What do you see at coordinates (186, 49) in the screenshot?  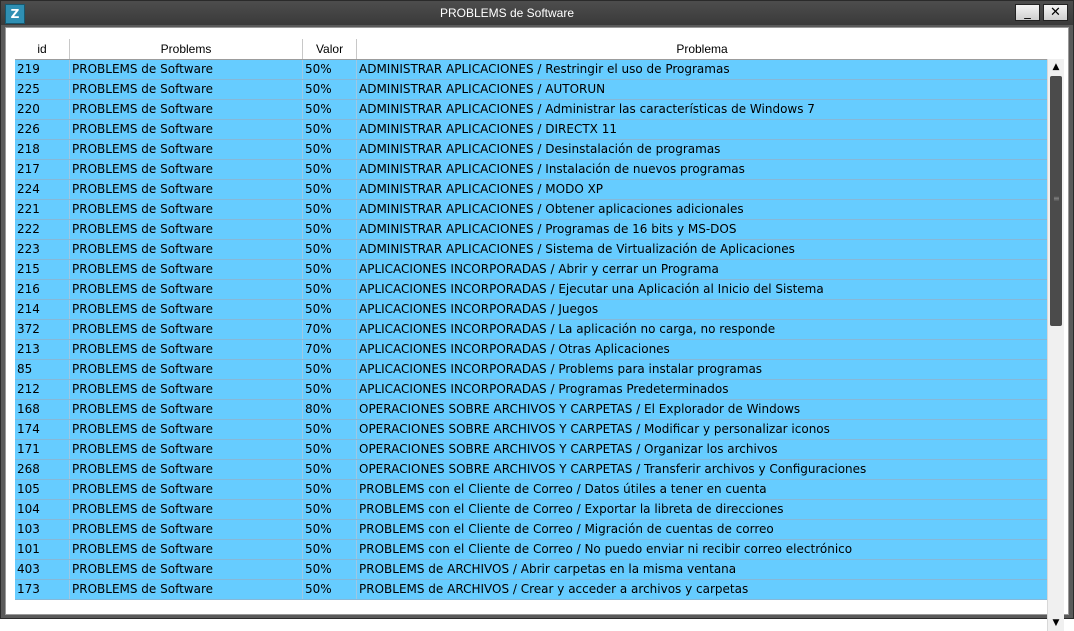 I see `column-header-problems: Problems` at bounding box center [186, 49].